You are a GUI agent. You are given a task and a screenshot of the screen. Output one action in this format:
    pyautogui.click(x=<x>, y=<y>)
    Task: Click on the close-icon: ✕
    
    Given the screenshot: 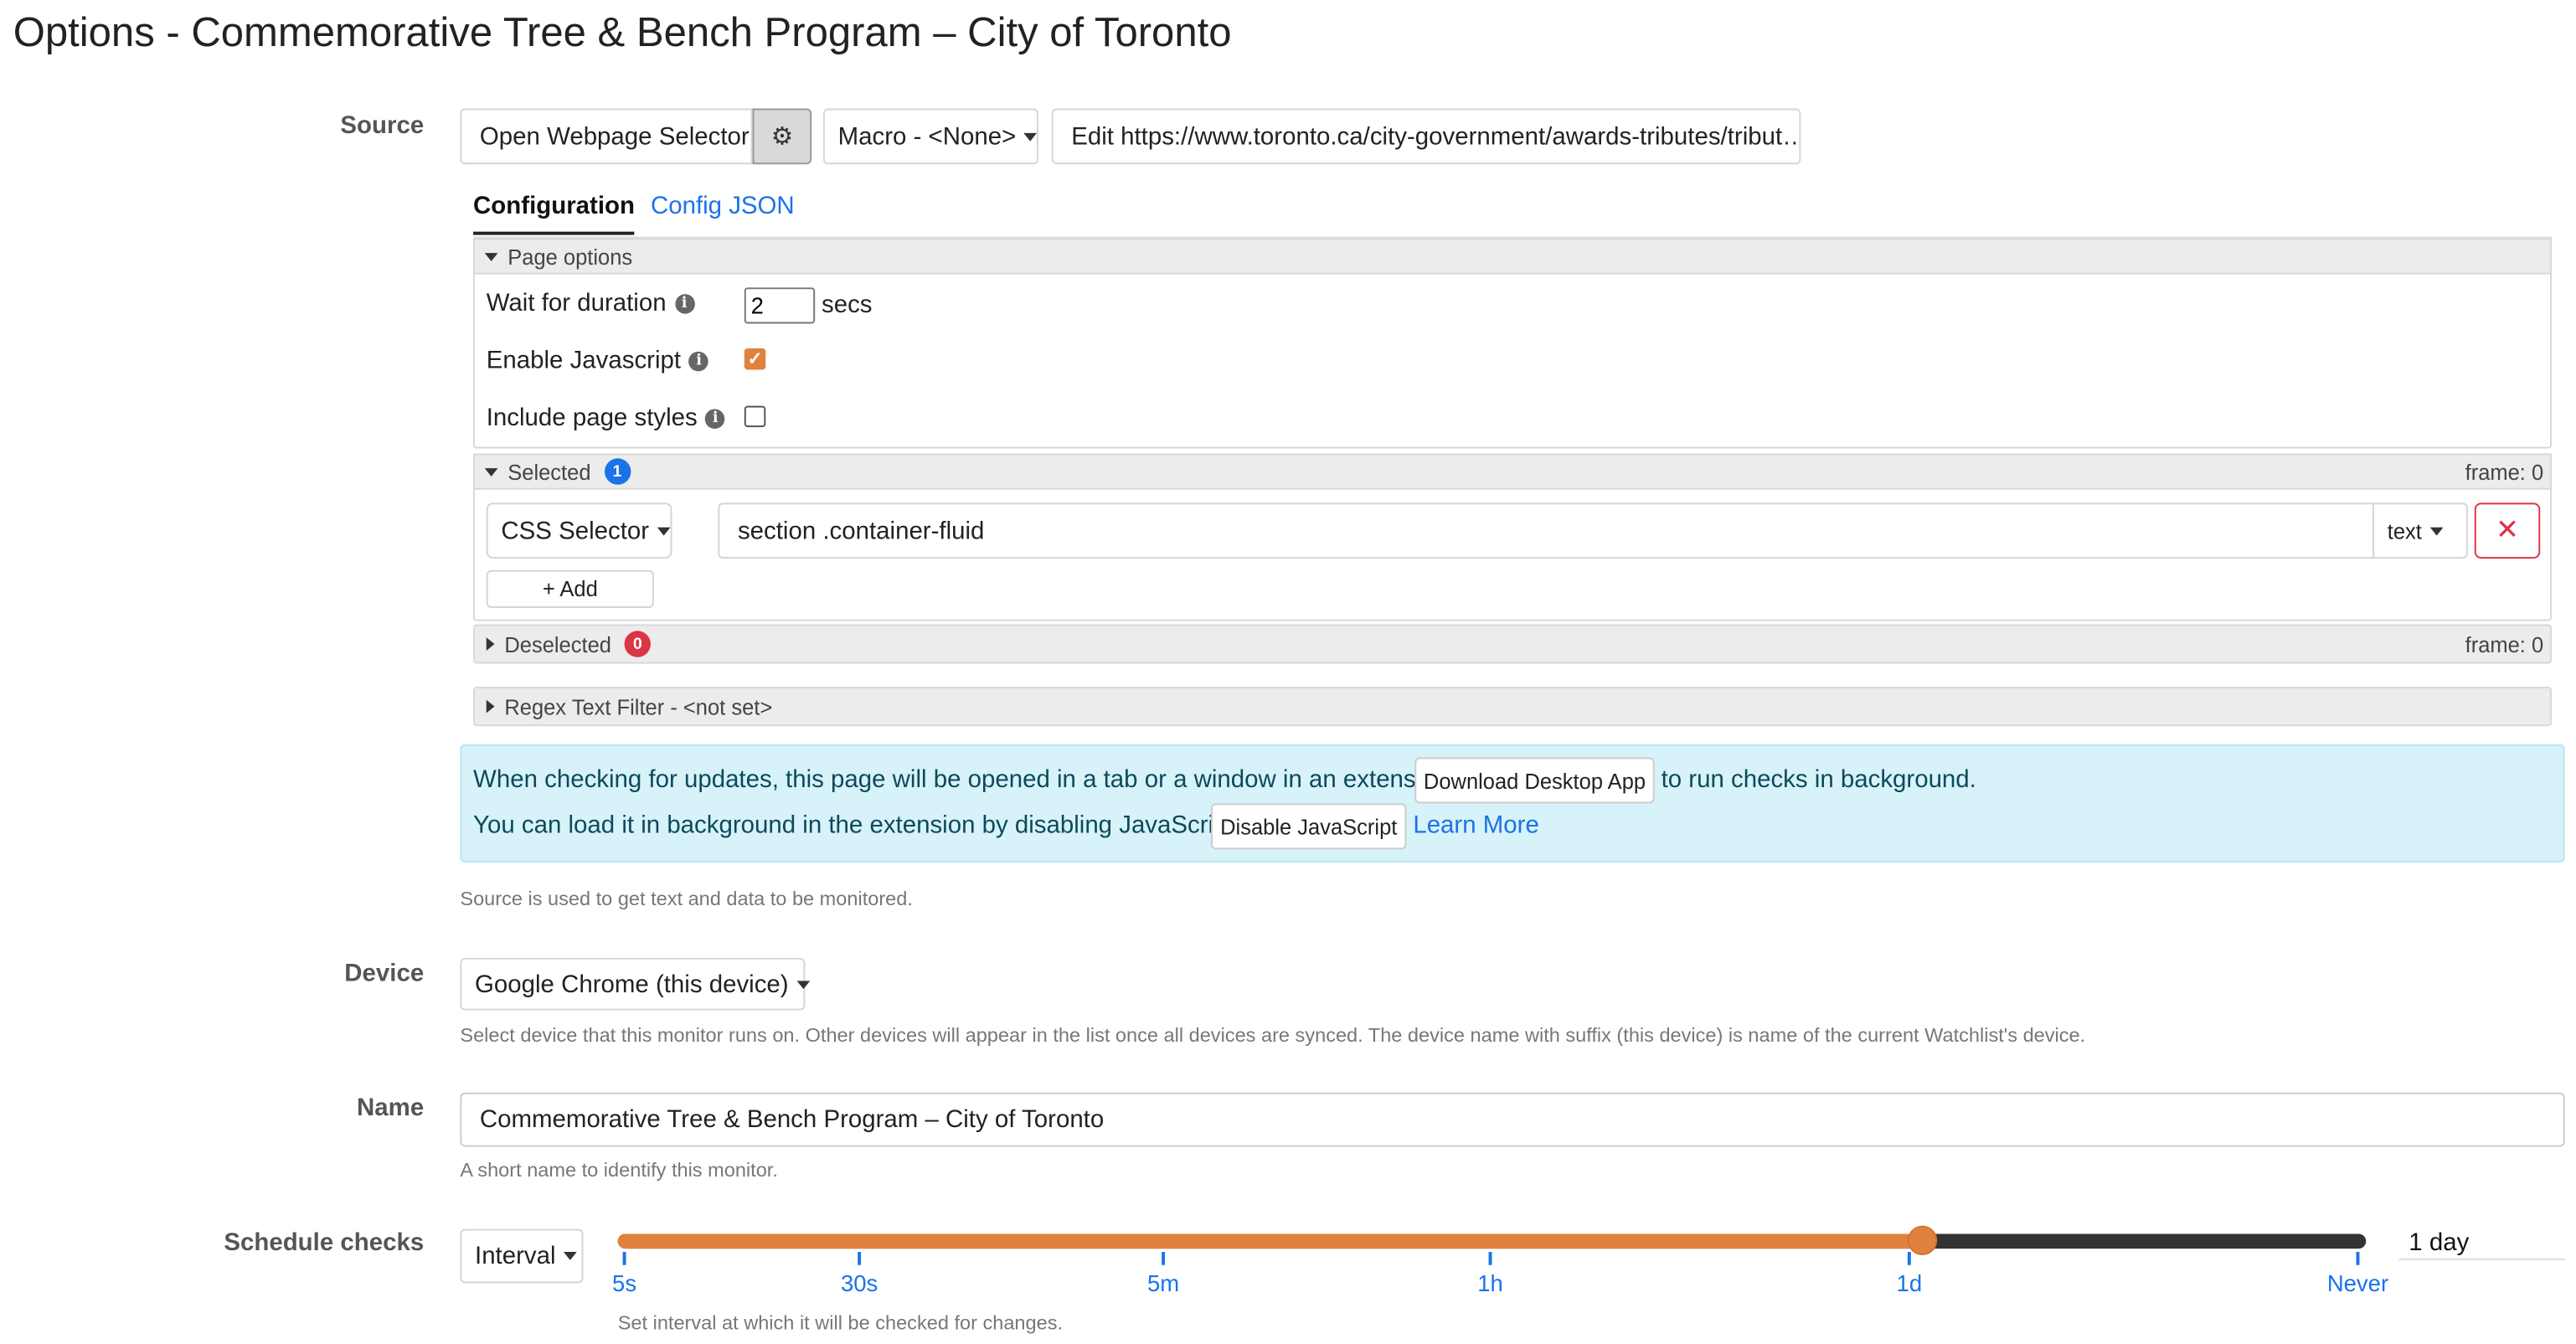 What is the action you would take?
    pyautogui.click(x=2507, y=530)
    